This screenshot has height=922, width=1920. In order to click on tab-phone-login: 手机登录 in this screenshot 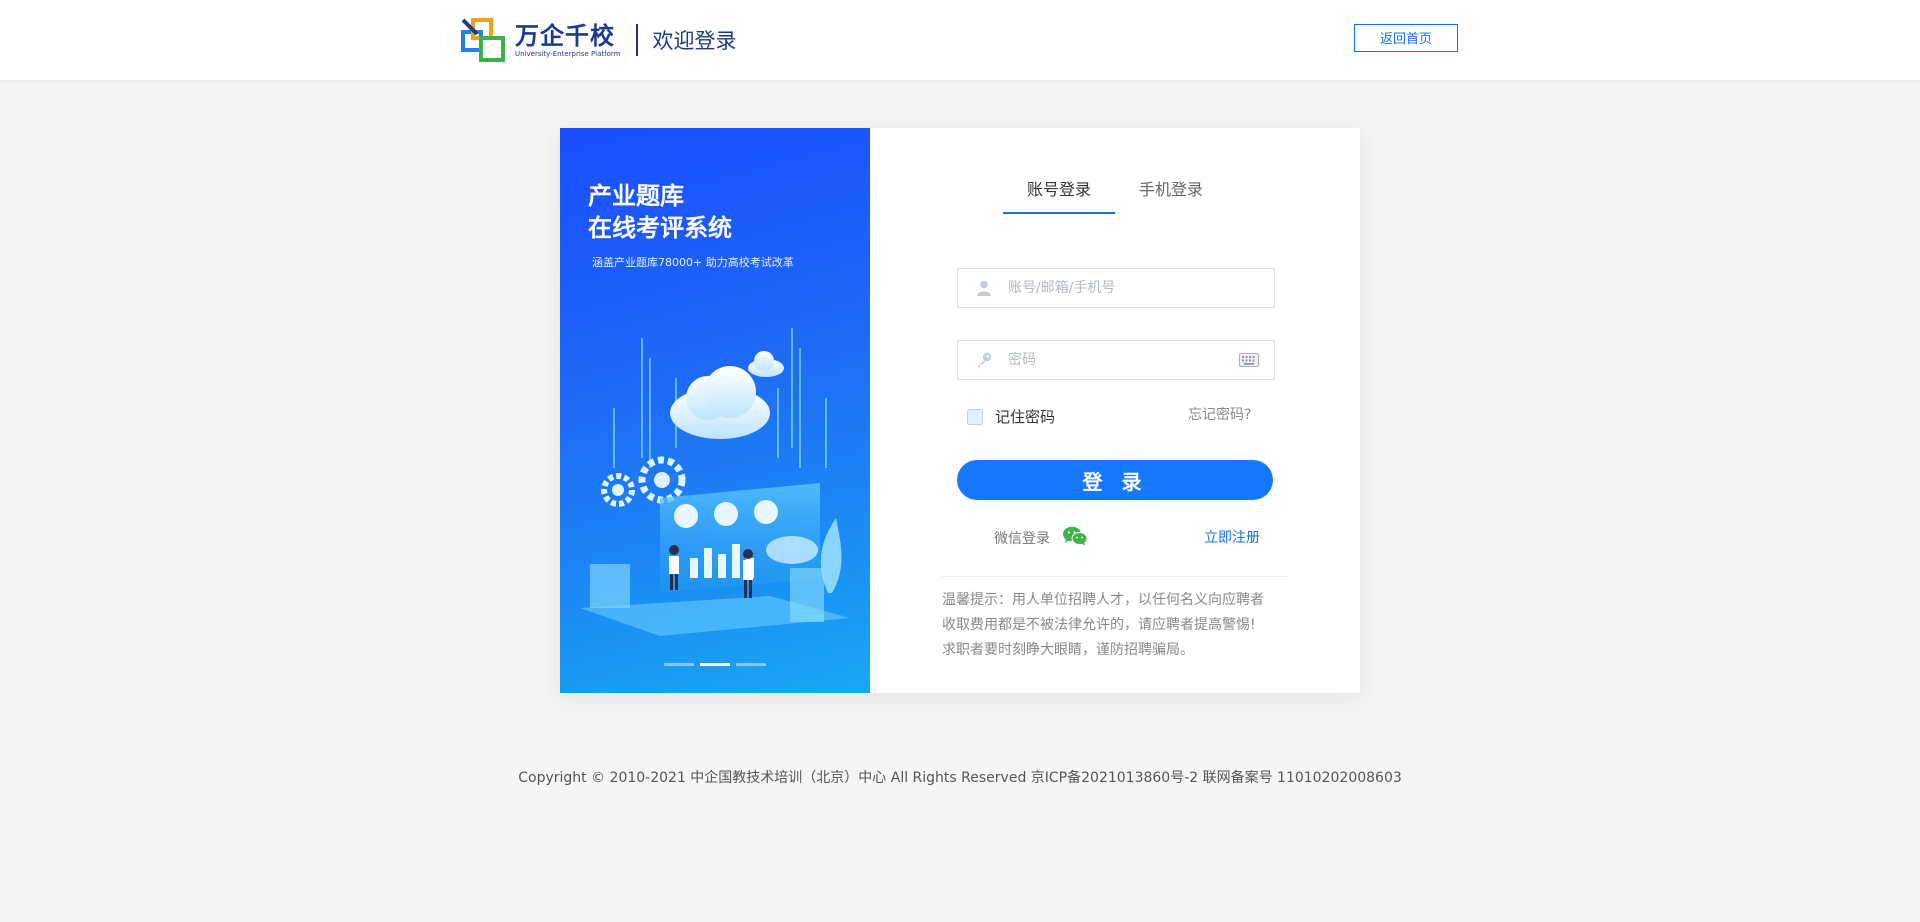, I will do `click(1171, 190)`.